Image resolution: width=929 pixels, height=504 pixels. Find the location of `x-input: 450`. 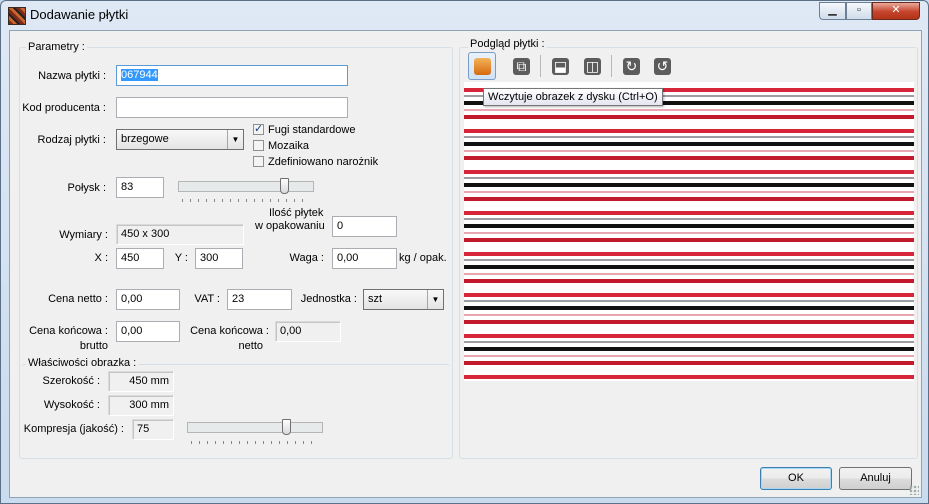

x-input: 450 is located at coordinates (140, 258).